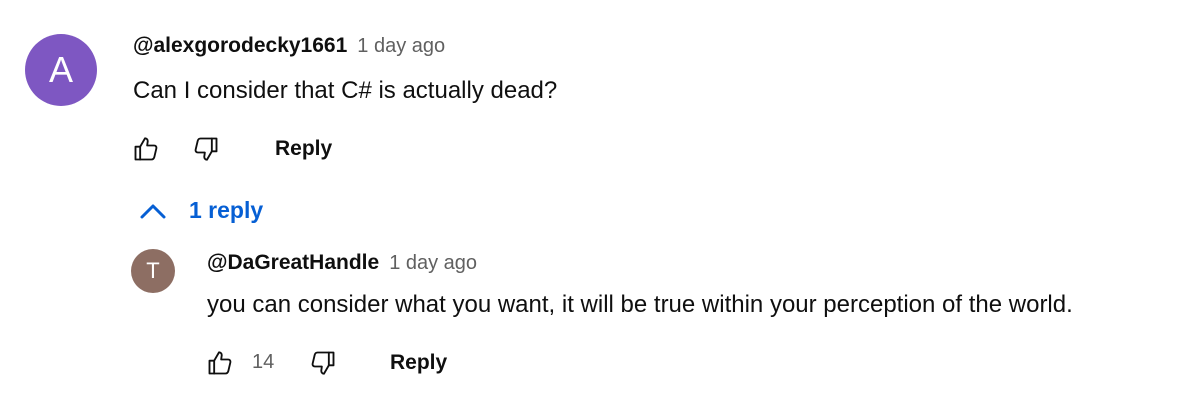 The height and width of the screenshot is (410, 1200). I want to click on reply-dislike-button, so click(323, 363).